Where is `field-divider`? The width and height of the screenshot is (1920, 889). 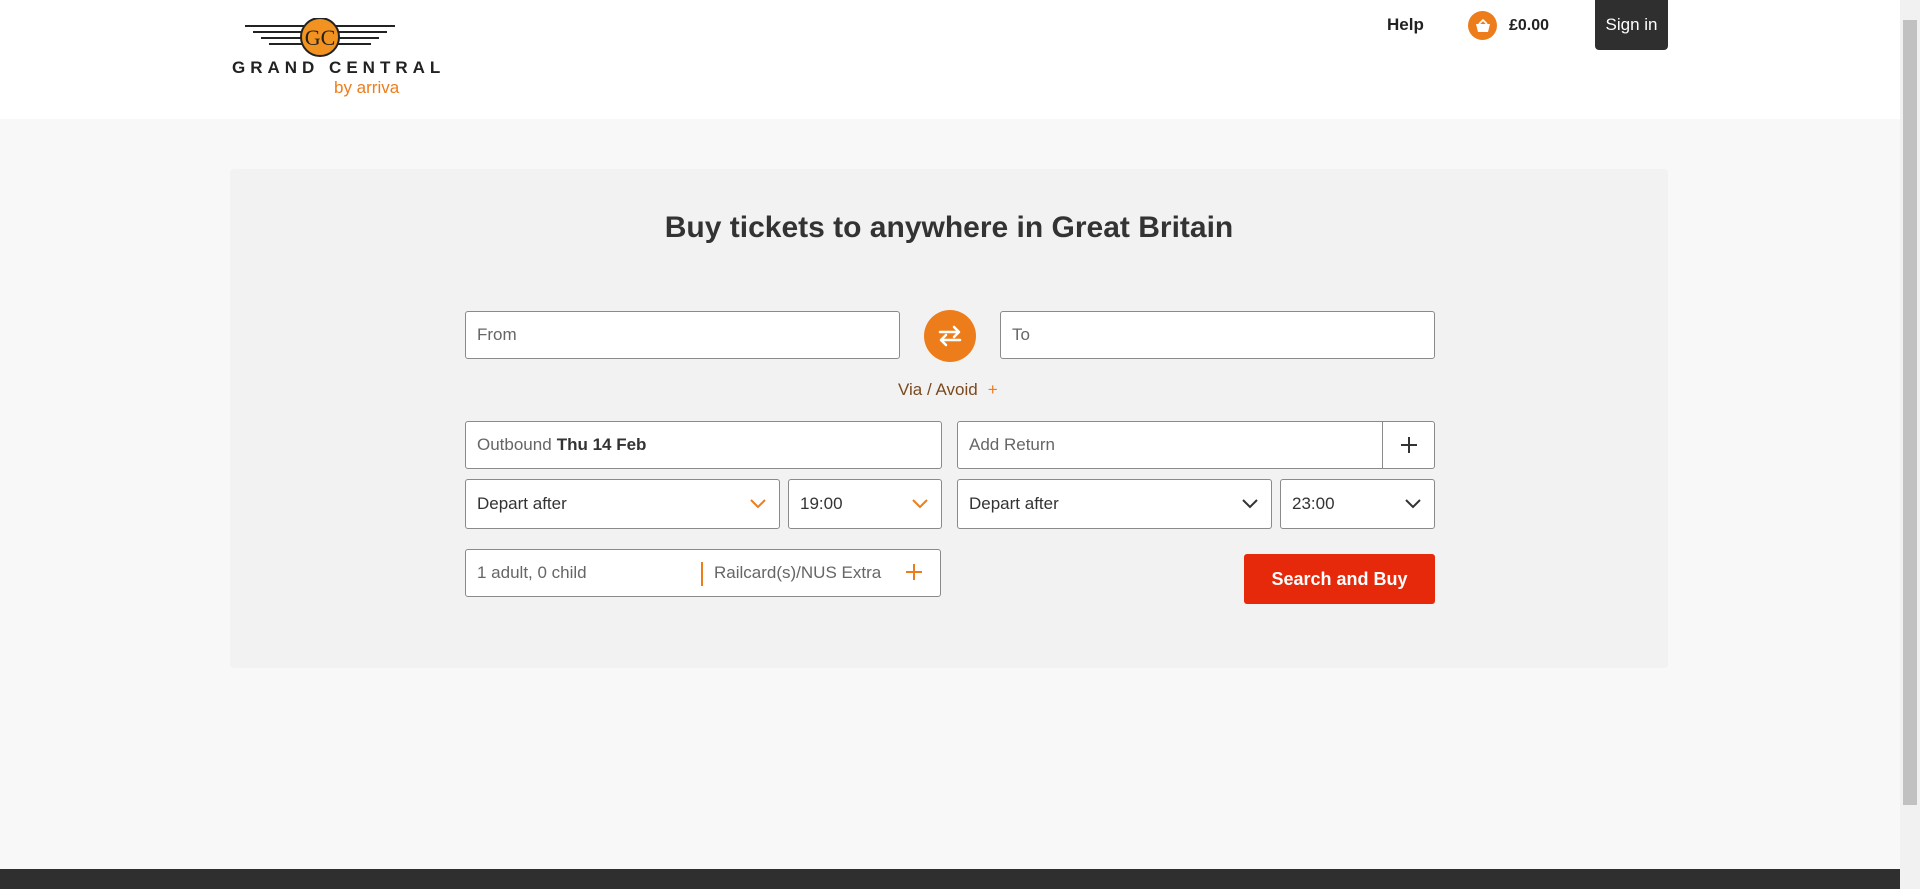 field-divider is located at coordinates (702, 574).